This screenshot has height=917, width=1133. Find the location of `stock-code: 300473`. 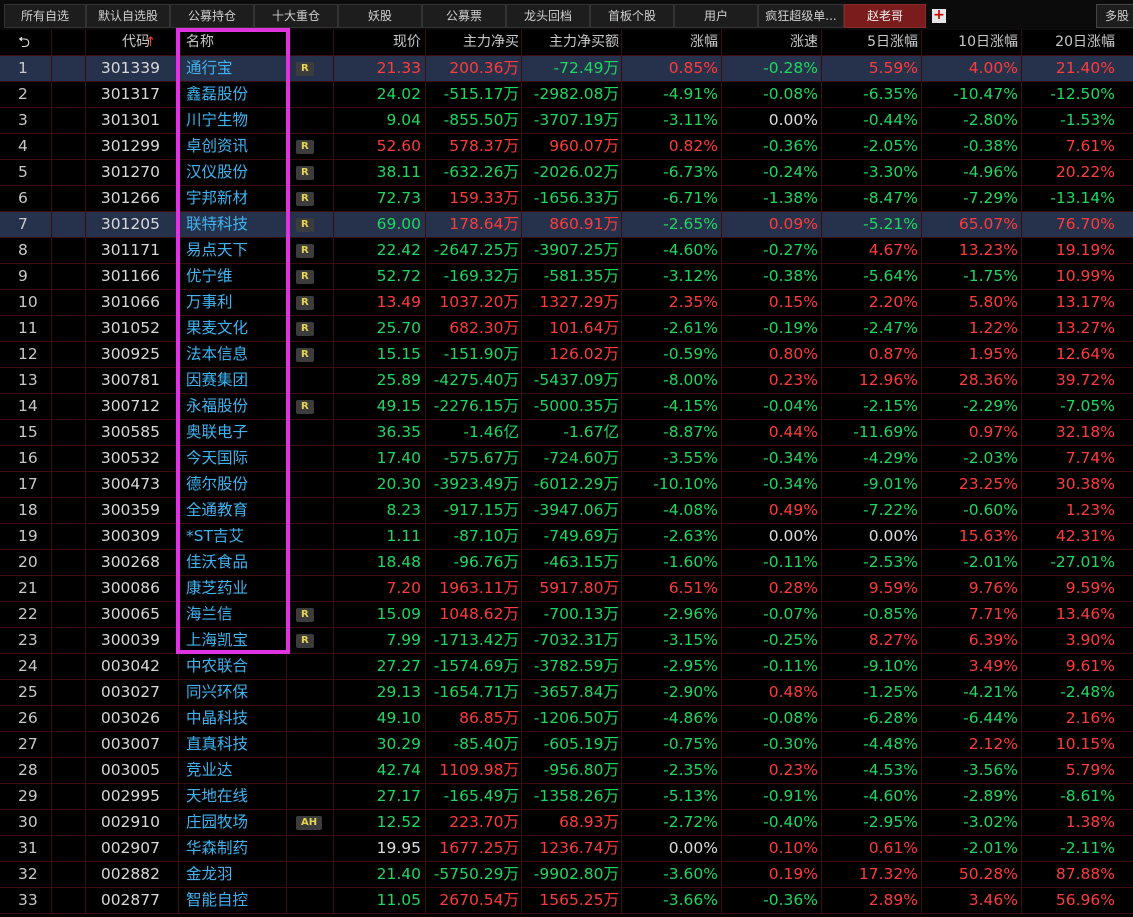

stock-code: 300473 is located at coordinates (132, 484).